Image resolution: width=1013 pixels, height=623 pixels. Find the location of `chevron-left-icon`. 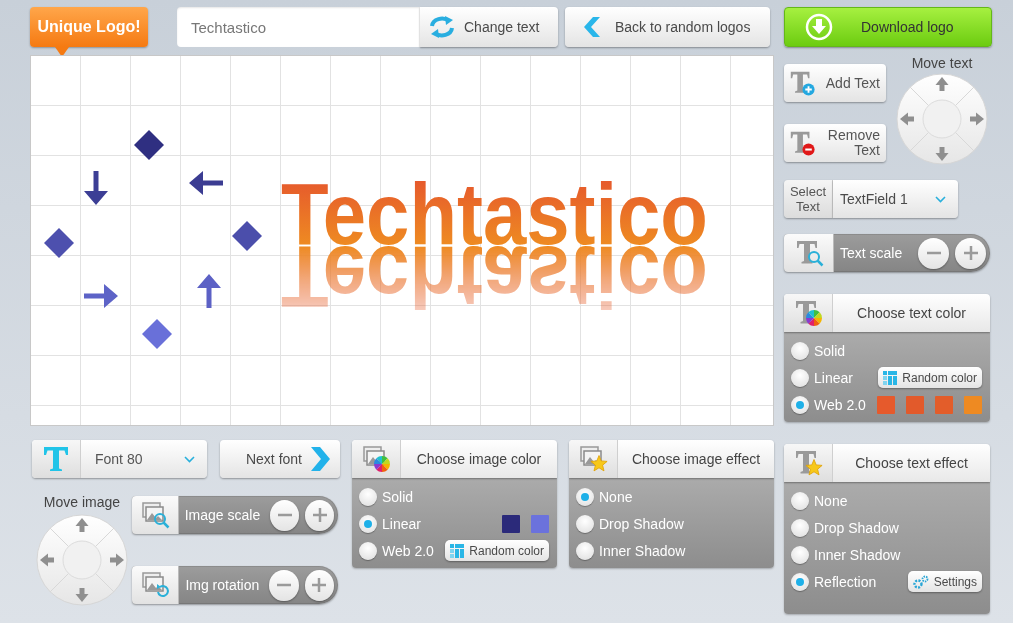

chevron-left-icon is located at coordinates (592, 27).